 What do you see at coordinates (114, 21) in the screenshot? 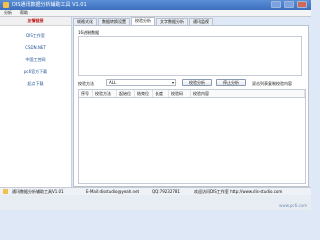
I see `tab-data-conversion: 数据转换设置` at bounding box center [114, 21].